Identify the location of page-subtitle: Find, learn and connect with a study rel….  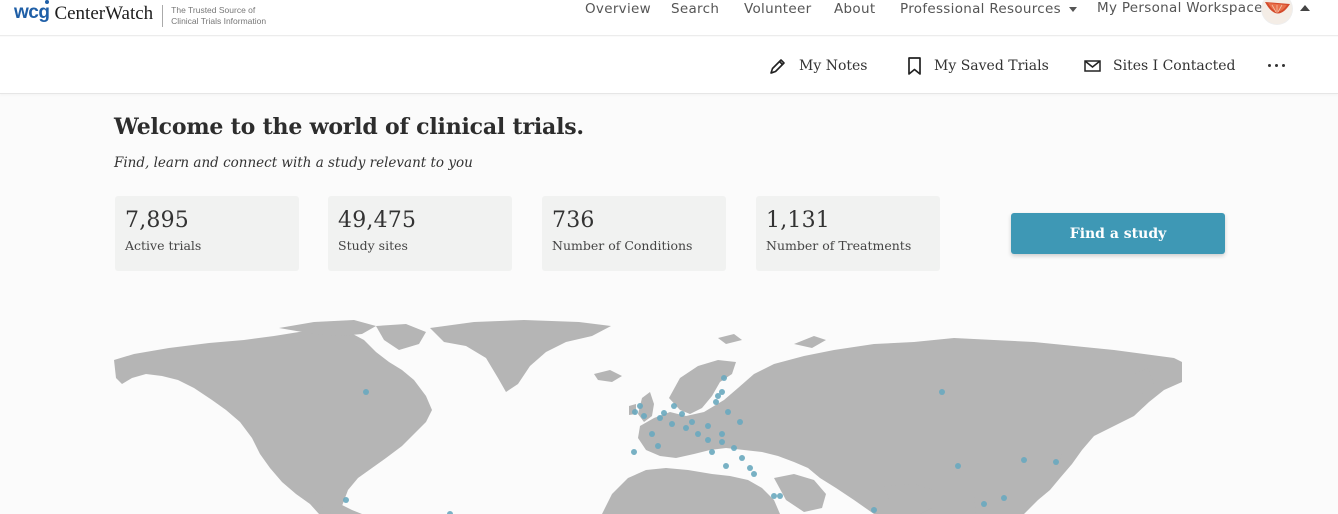
(293, 163).